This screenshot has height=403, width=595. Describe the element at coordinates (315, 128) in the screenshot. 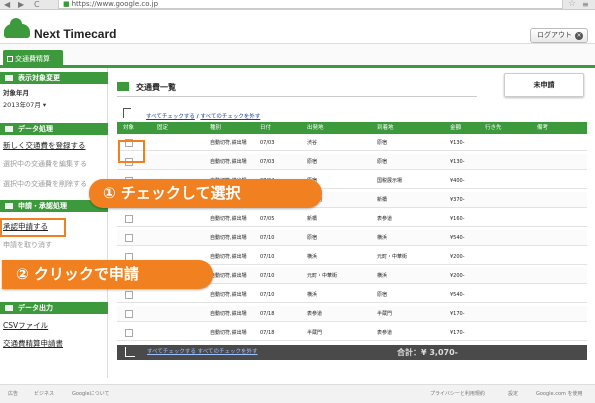

I see `col-from: 出発地` at that location.